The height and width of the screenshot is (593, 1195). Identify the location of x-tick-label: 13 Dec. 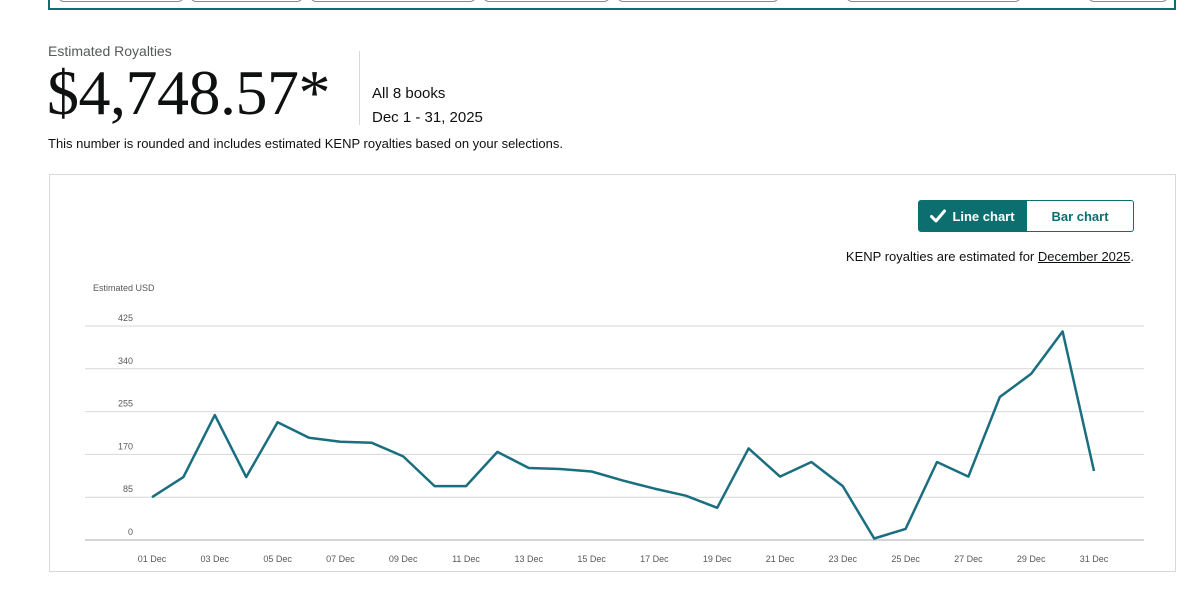
(529, 559).